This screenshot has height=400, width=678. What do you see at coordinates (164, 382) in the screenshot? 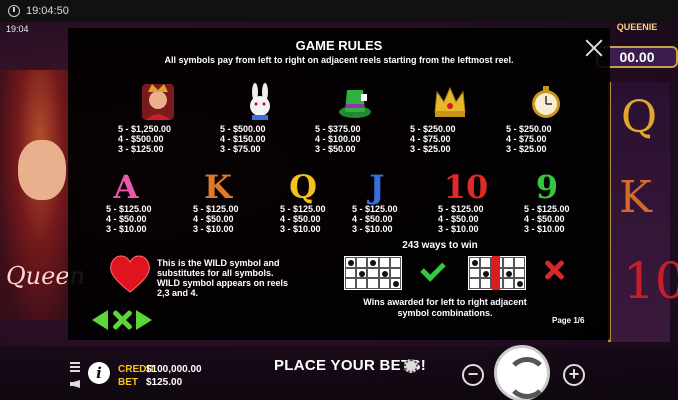
I see `bet-value: $125.00` at bounding box center [164, 382].